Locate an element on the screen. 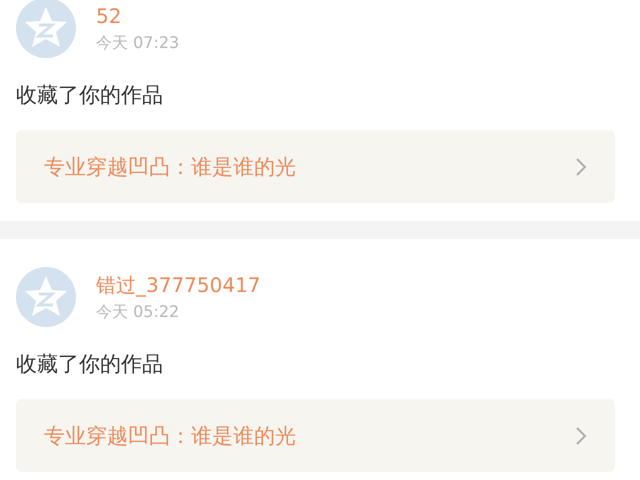 The height and width of the screenshot is (480, 640). user-name: 错过_377750417 is located at coordinates (178, 285).